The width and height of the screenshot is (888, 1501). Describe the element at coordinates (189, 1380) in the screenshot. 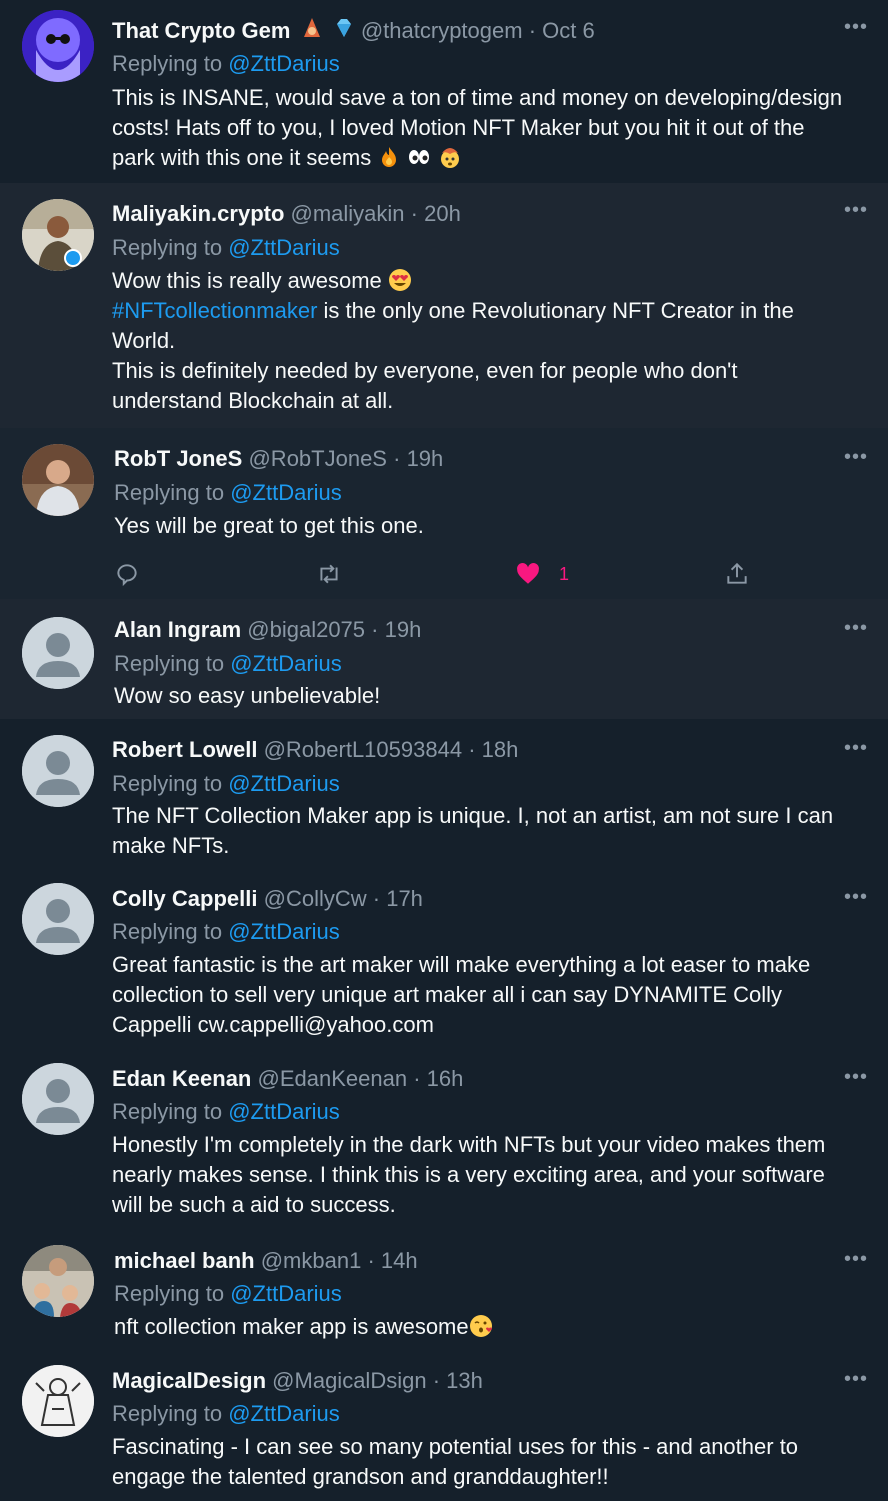

I see `display-name: MagicalDesign` at that location.